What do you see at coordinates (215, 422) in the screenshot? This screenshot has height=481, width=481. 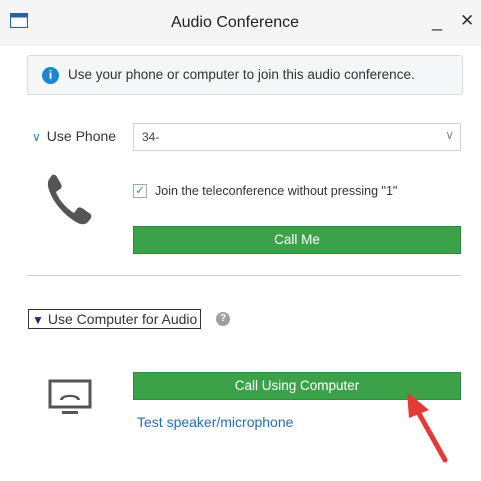 I see `test-speaker-microphone-link: Test speaker/microphone` at bounding box center [215, 422].